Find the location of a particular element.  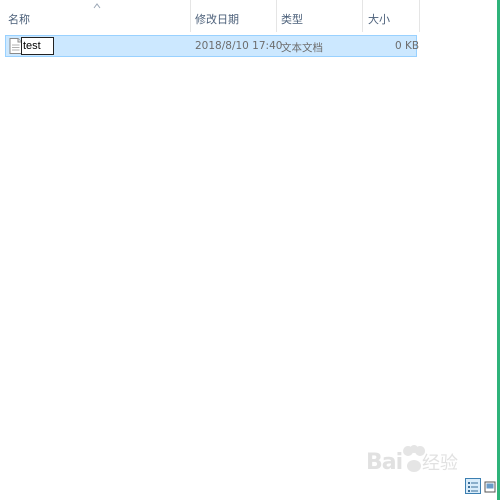

file-row: 2018/8/10 17:40 文本文档 0 KB is located at coordinates (212, 46).